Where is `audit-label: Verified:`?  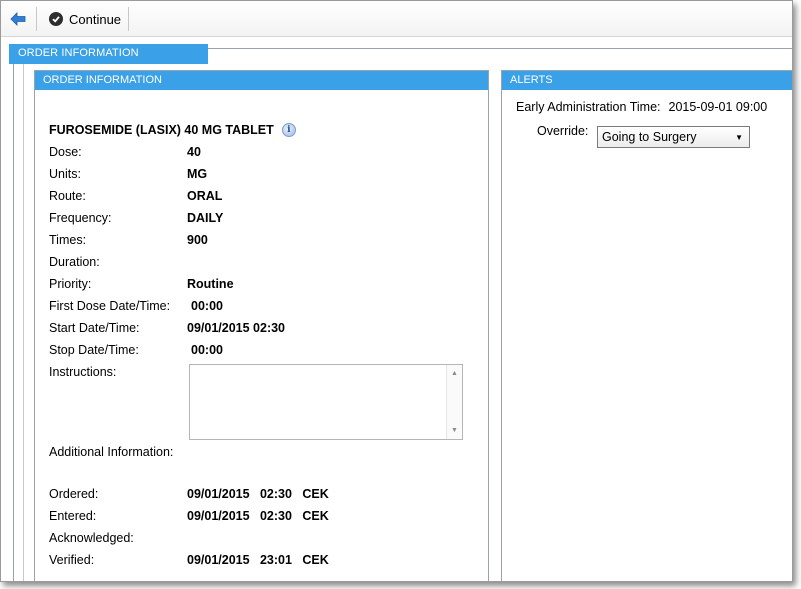 audit-label: Verified: is located at coordinates (72, 560).